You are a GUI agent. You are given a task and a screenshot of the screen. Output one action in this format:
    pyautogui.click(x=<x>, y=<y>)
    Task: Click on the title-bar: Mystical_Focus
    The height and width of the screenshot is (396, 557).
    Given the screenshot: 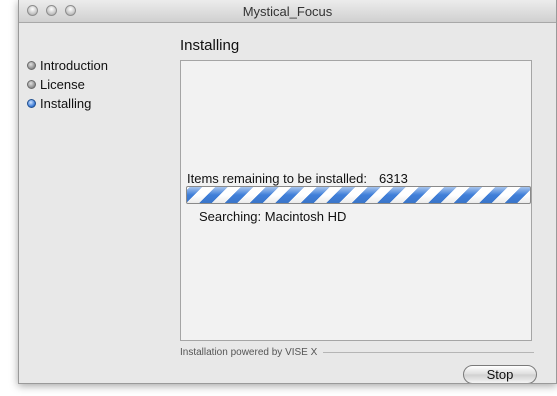 What is the action you would take?
    pyautogui.click(x=287, y=11)
    